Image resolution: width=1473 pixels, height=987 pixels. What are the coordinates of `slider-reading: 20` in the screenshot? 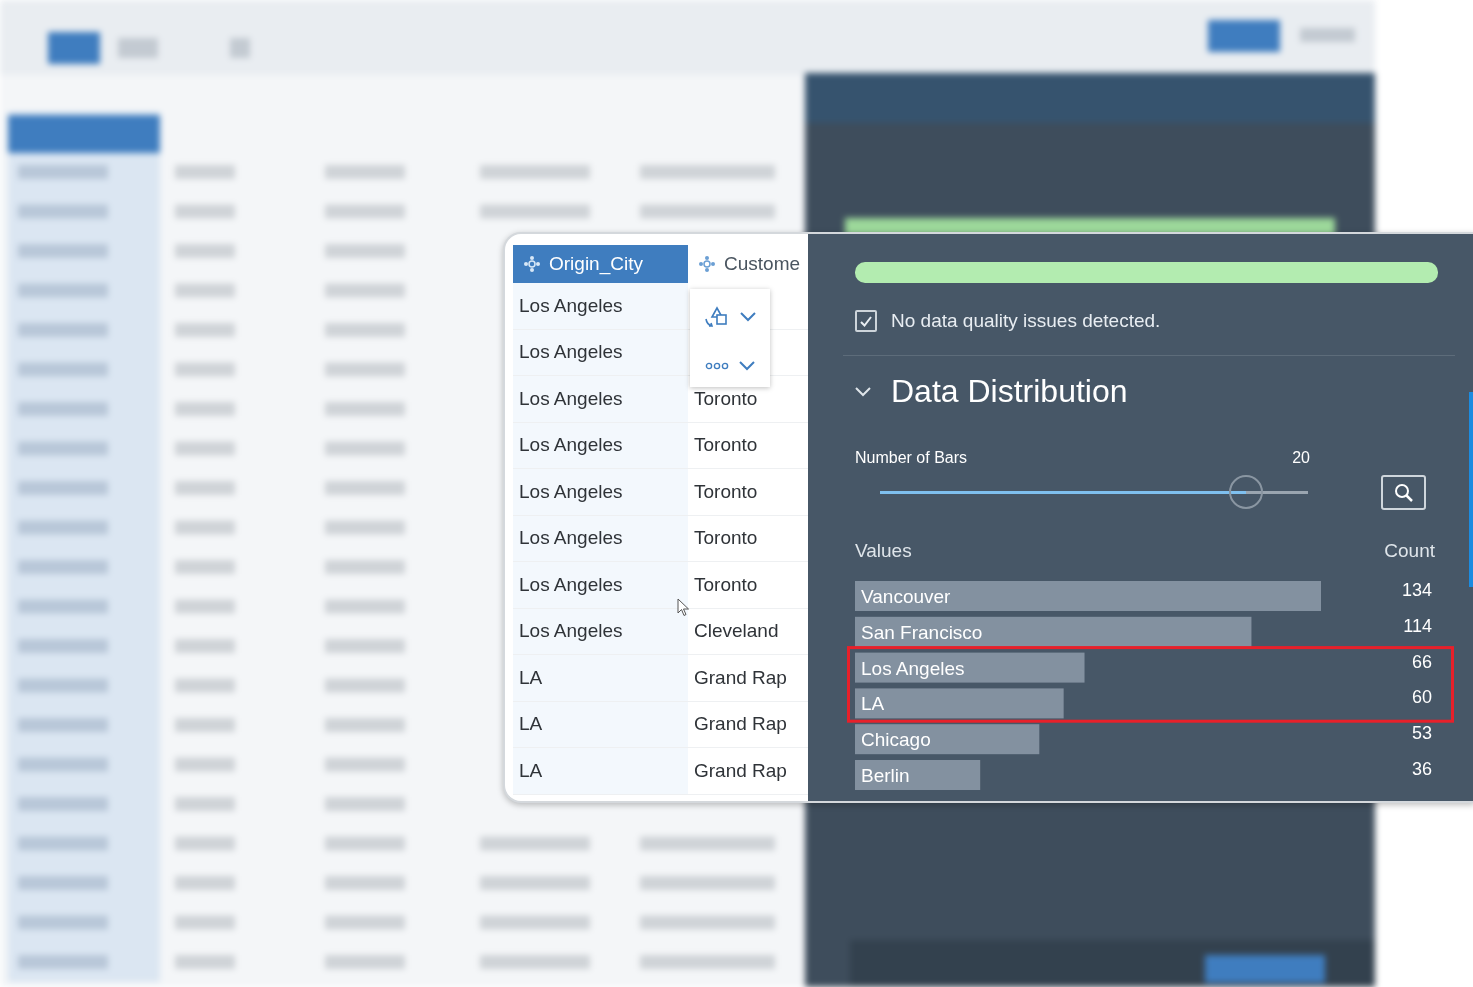 It's located at (1301, 458).